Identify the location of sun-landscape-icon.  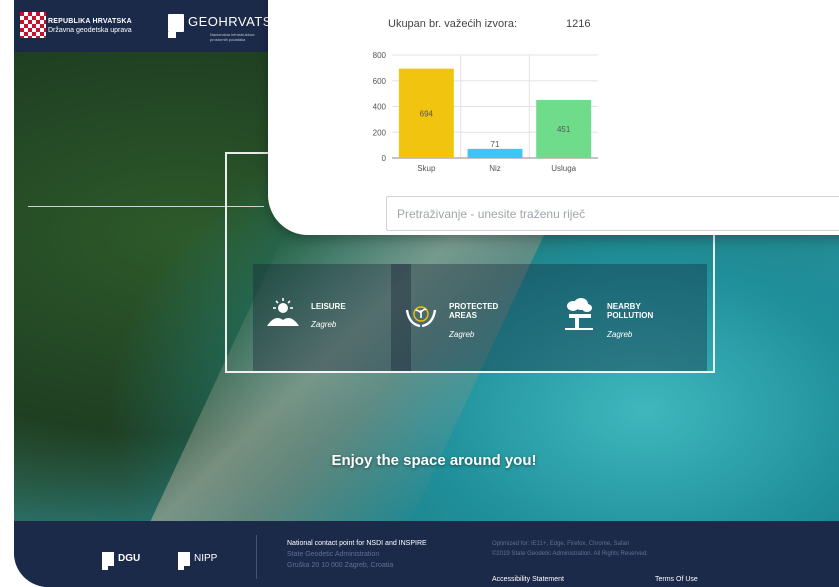
(283, 312).